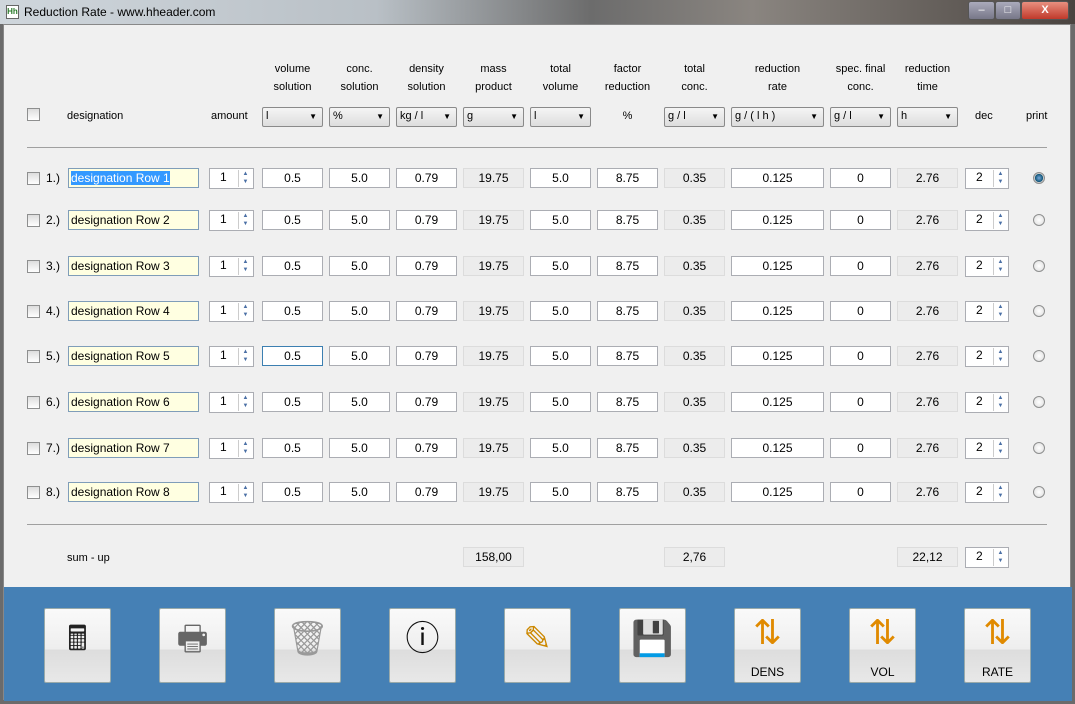 This screenshot has width=1075, height=704. Describe the element at coordinates (767, 645) in the screenshot. I see `dens-button: ⇅ DENS` at that location.